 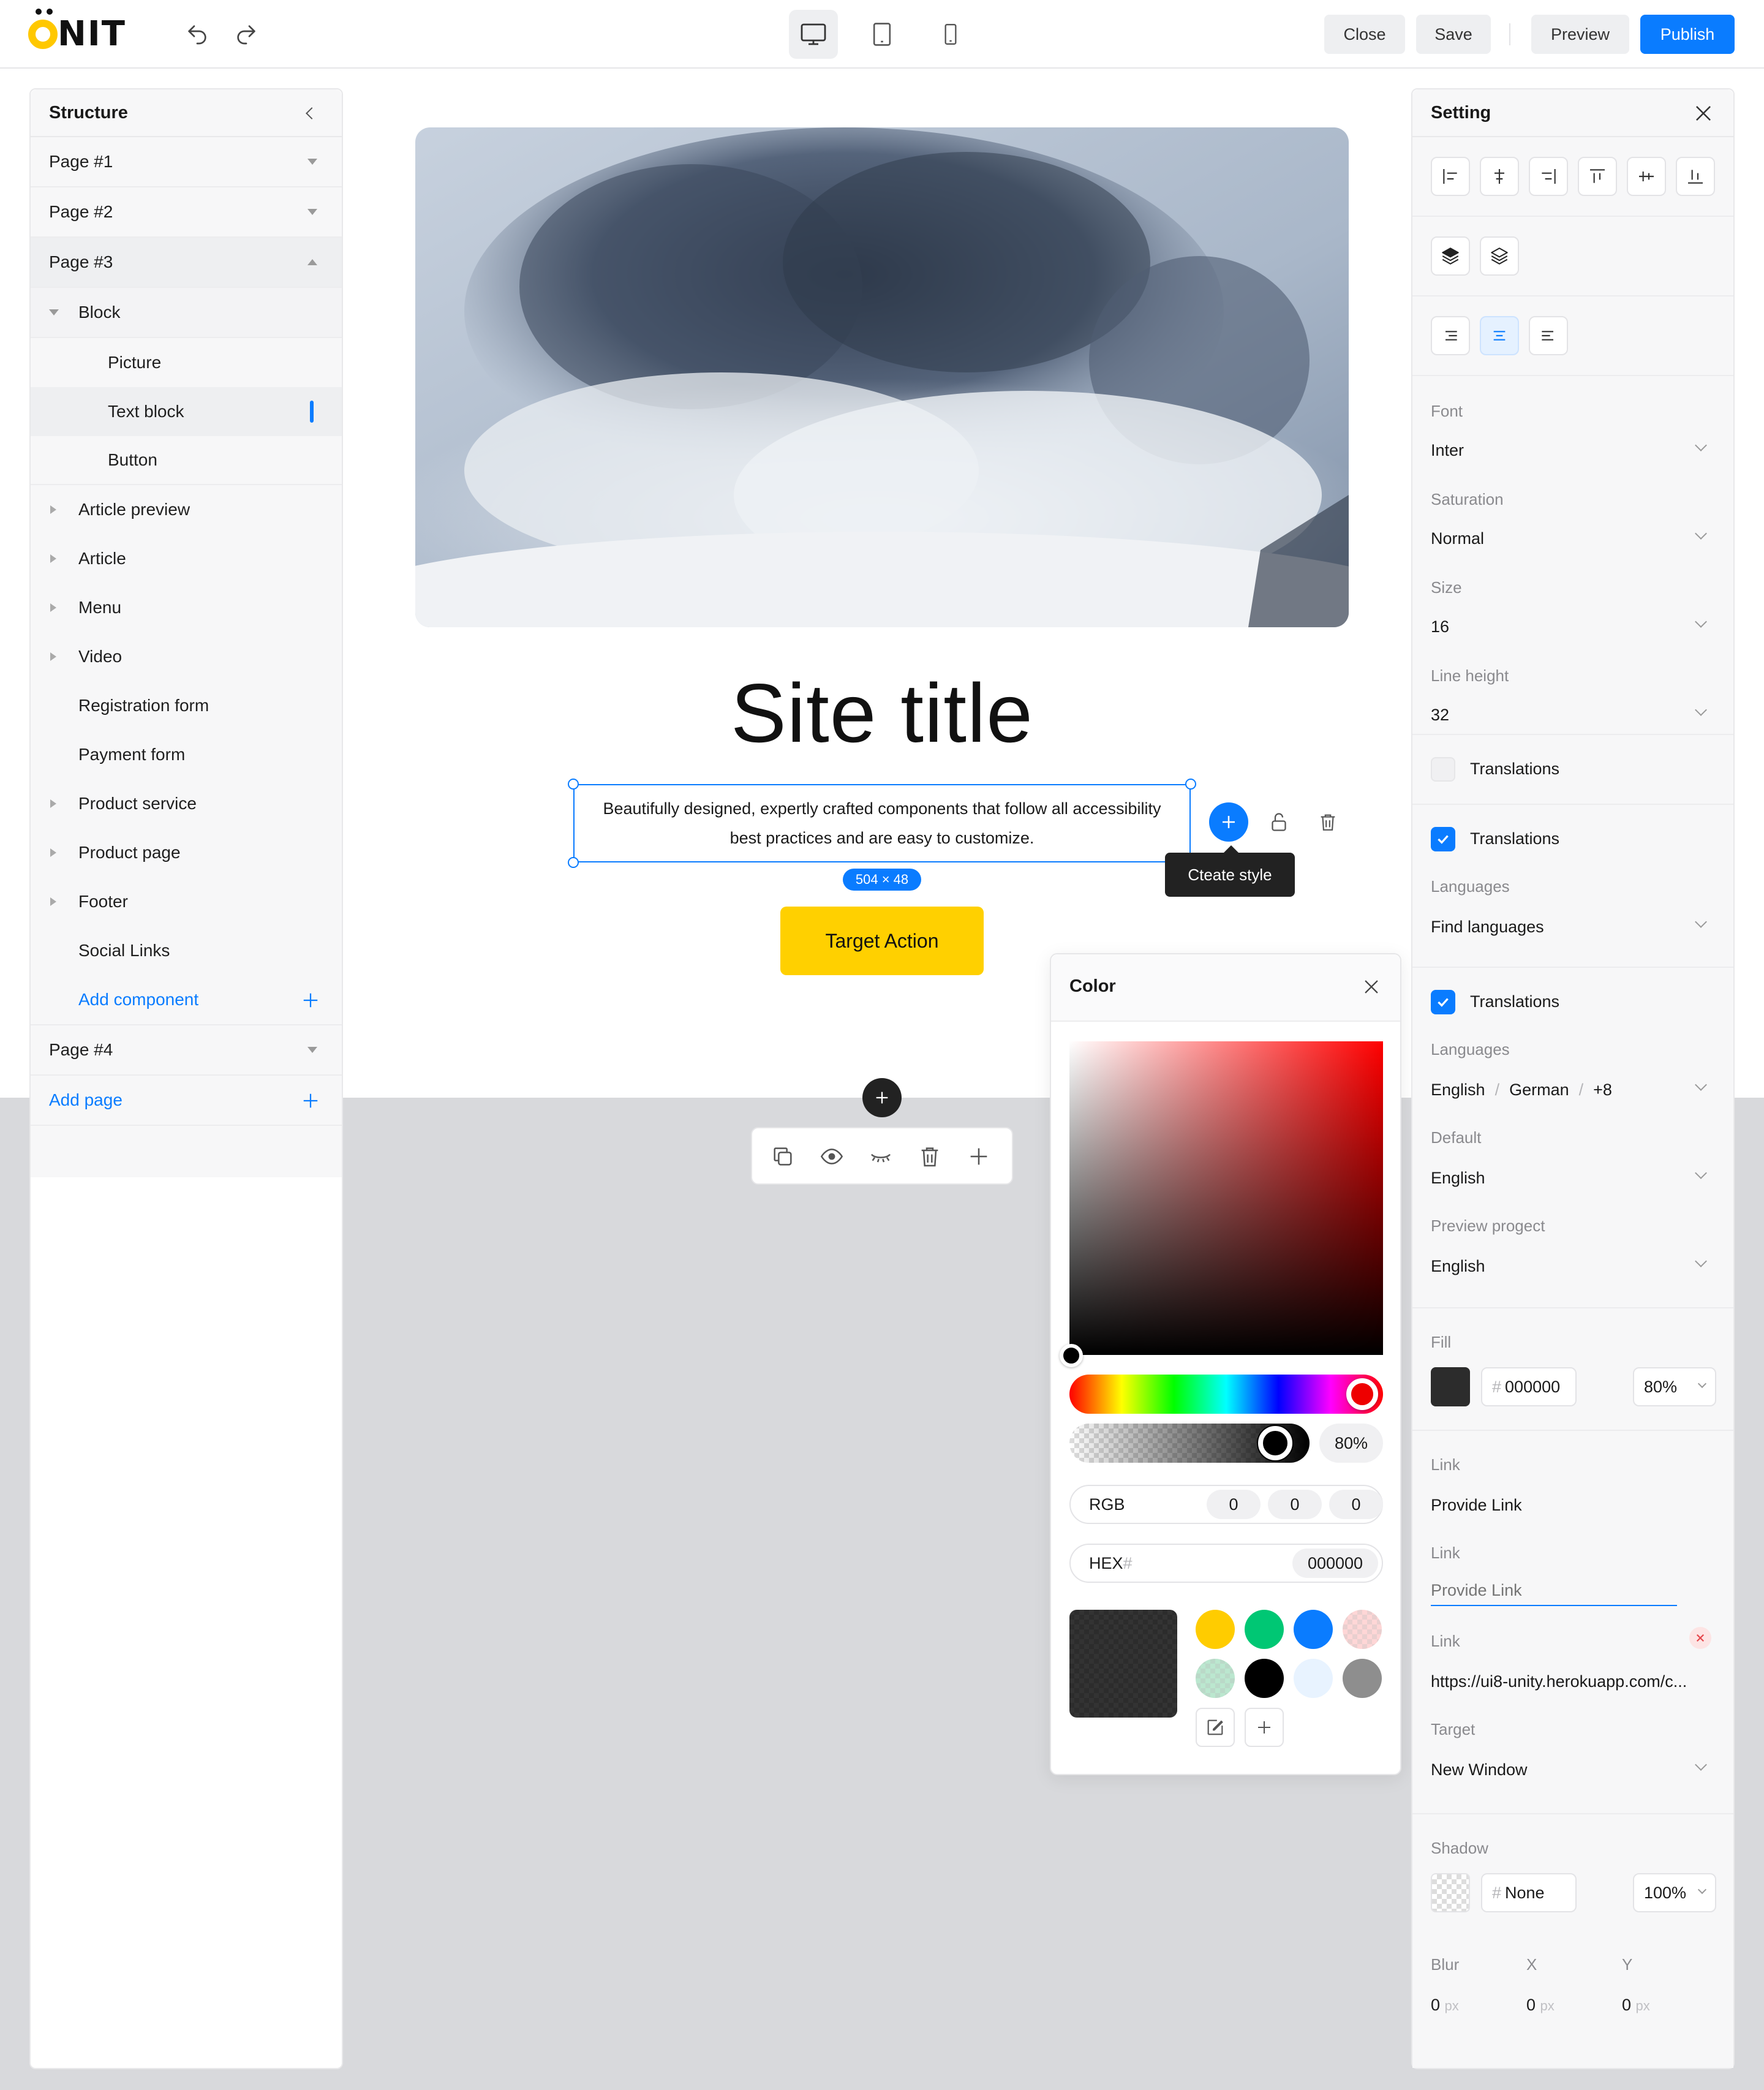 I want to click on eye-icon, so click(x=832, y=1156).